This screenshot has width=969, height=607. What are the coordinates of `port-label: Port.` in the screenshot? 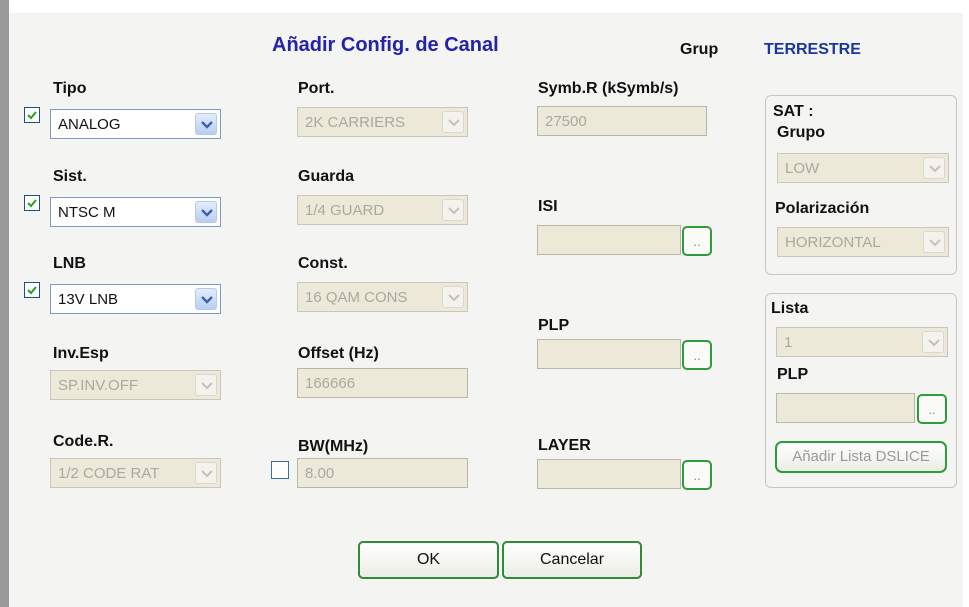 It's located at (316, 88).